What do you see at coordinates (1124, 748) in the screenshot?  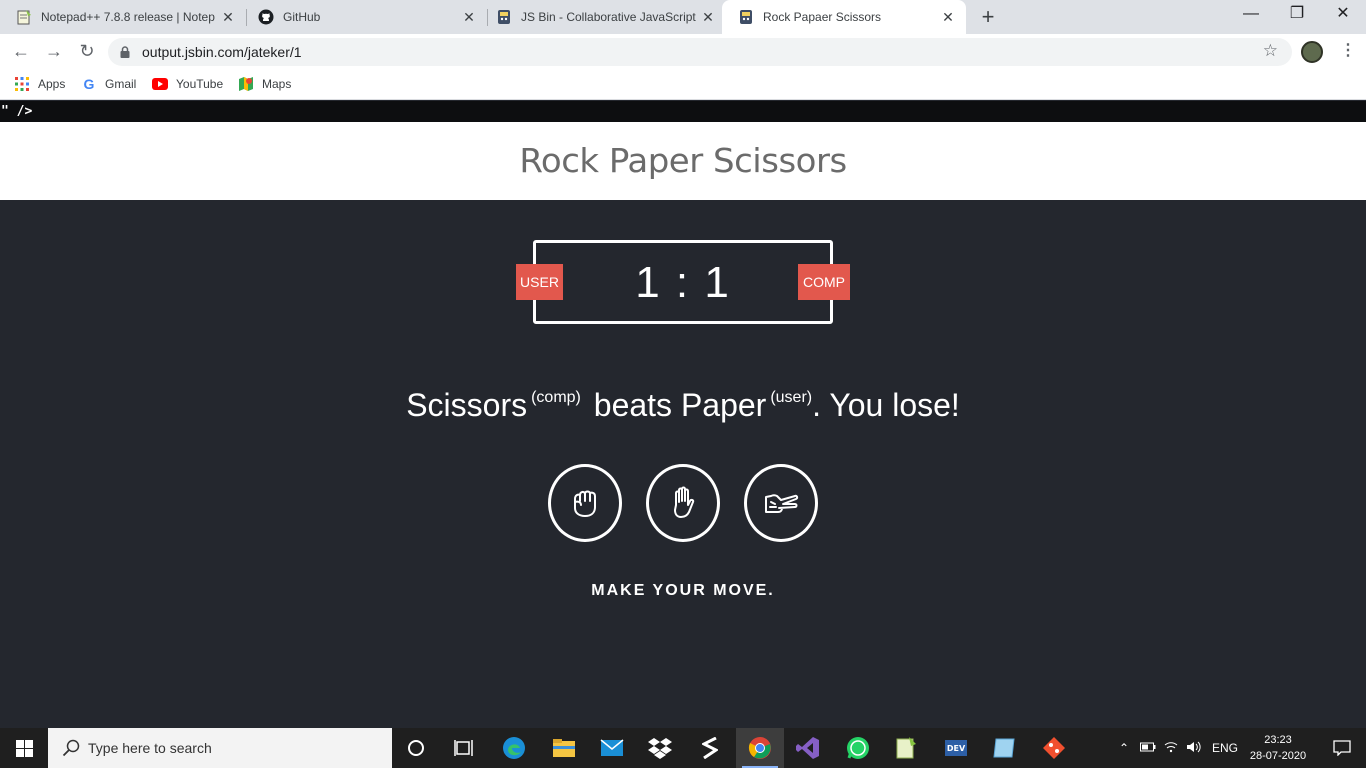 I see `chevron-up-icon: ⌃` at bounding box center [1124, 748].